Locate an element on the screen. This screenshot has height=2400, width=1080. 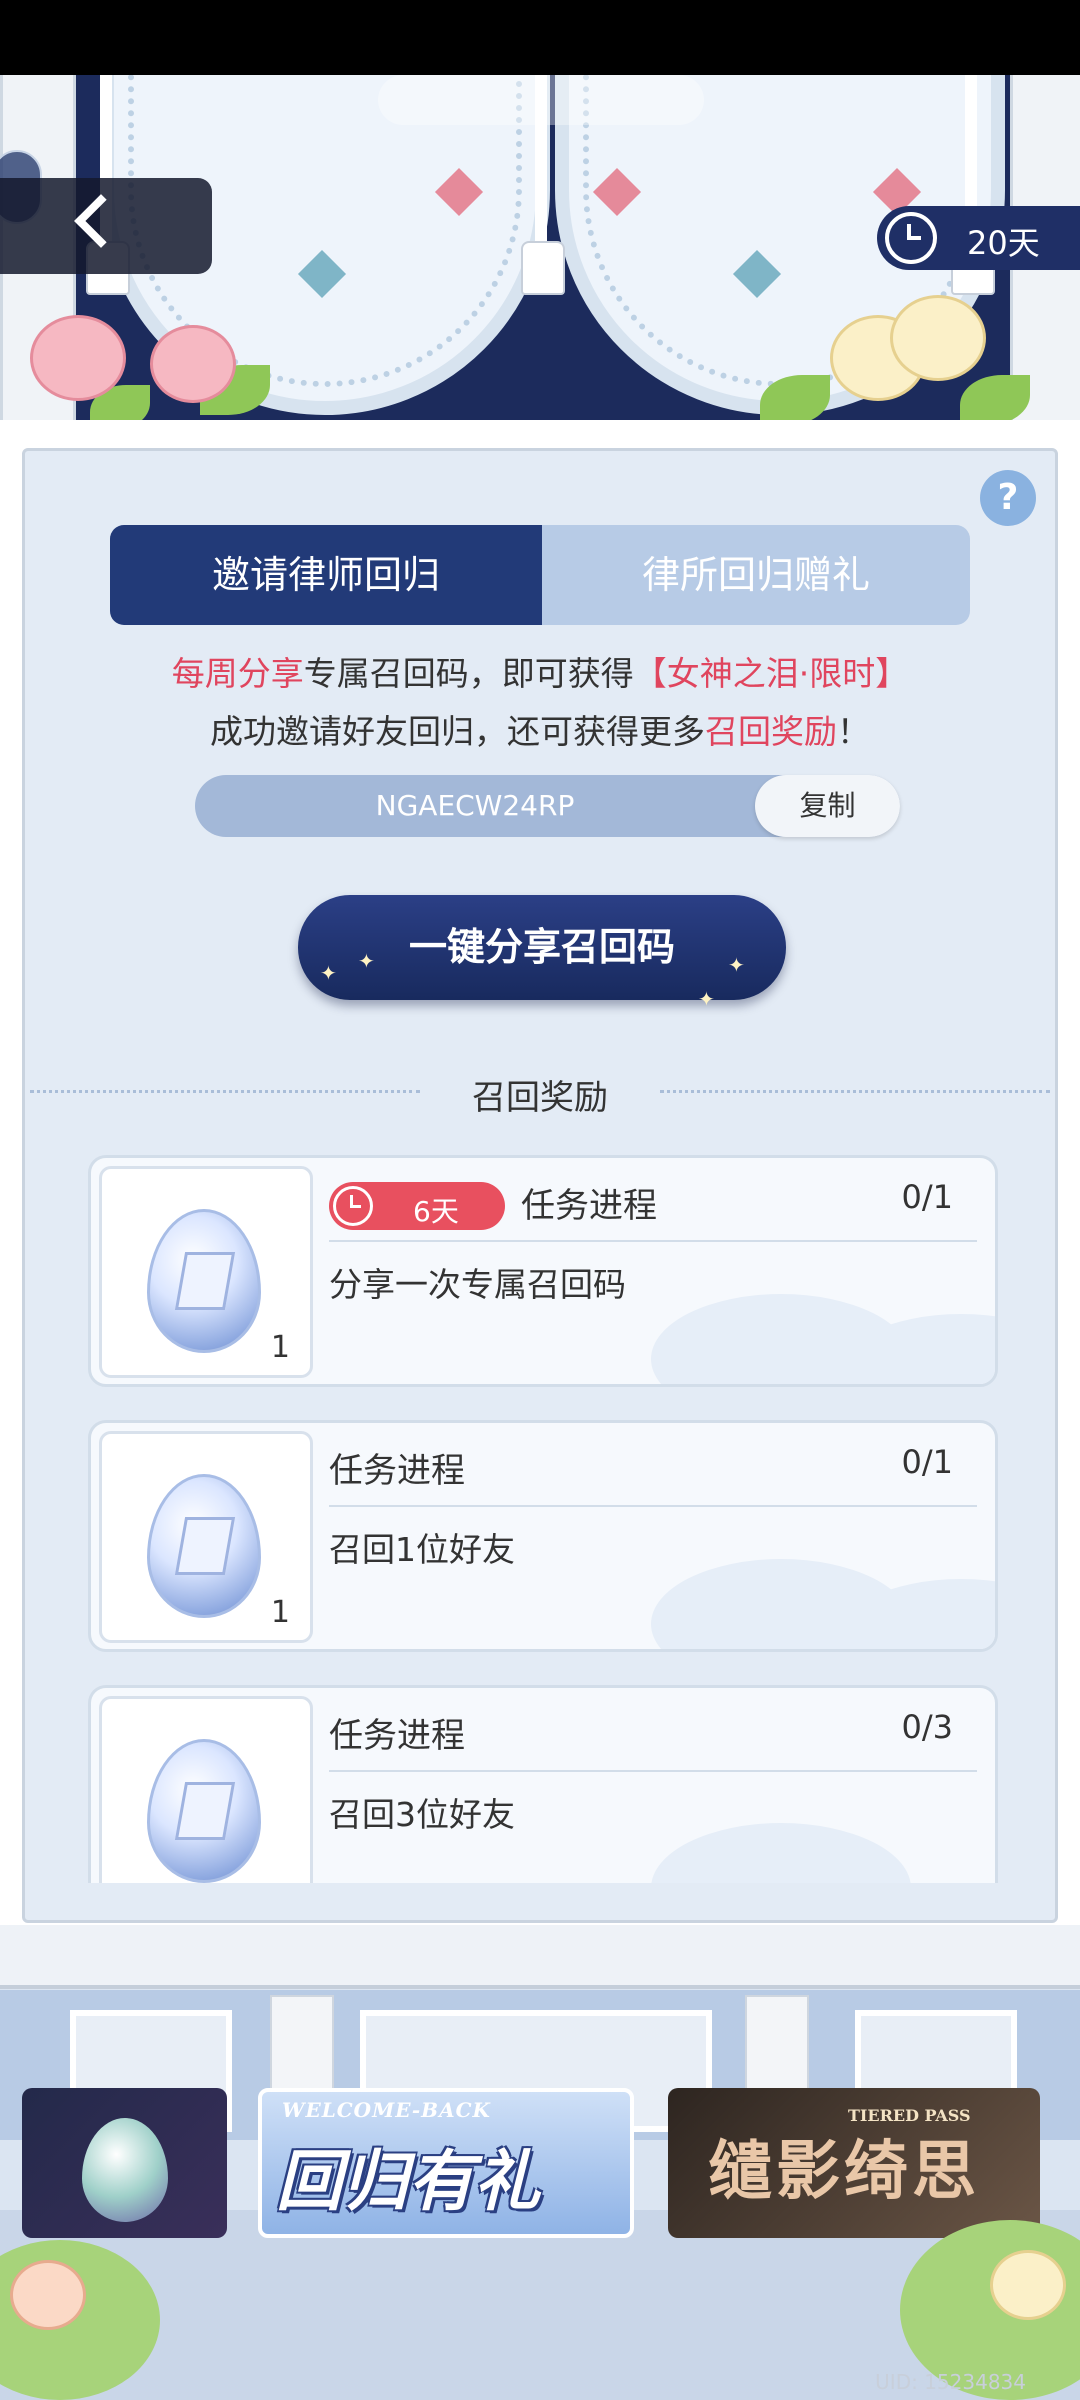
task-progress: 0/3 is located at coordinates (927, 1727).